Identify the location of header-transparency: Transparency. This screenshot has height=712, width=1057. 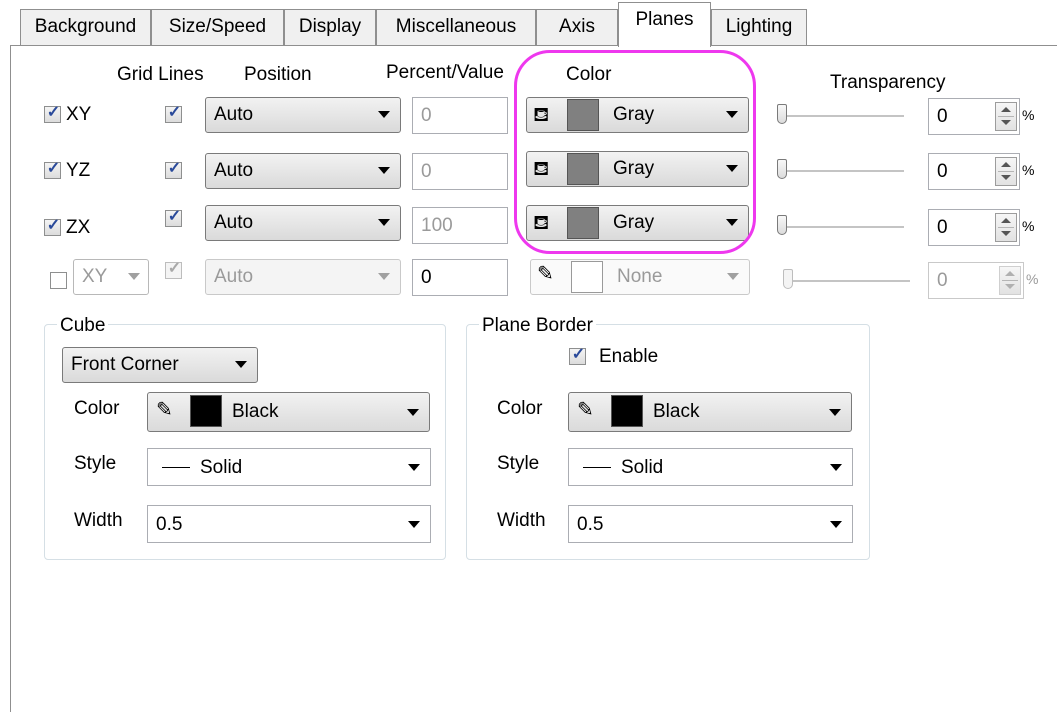
(888, 82).